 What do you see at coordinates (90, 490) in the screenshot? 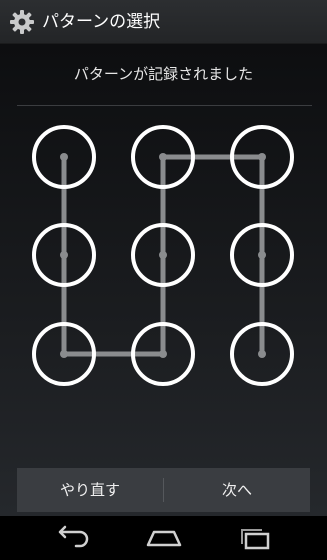
I see `retry-button: やり直す` at bounding box center [90, 490].